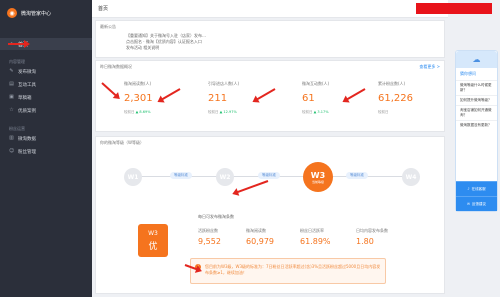  Describe the element at coordinates (11, 71) in the screenshot. I see `edit-icon: ✎` at that location.